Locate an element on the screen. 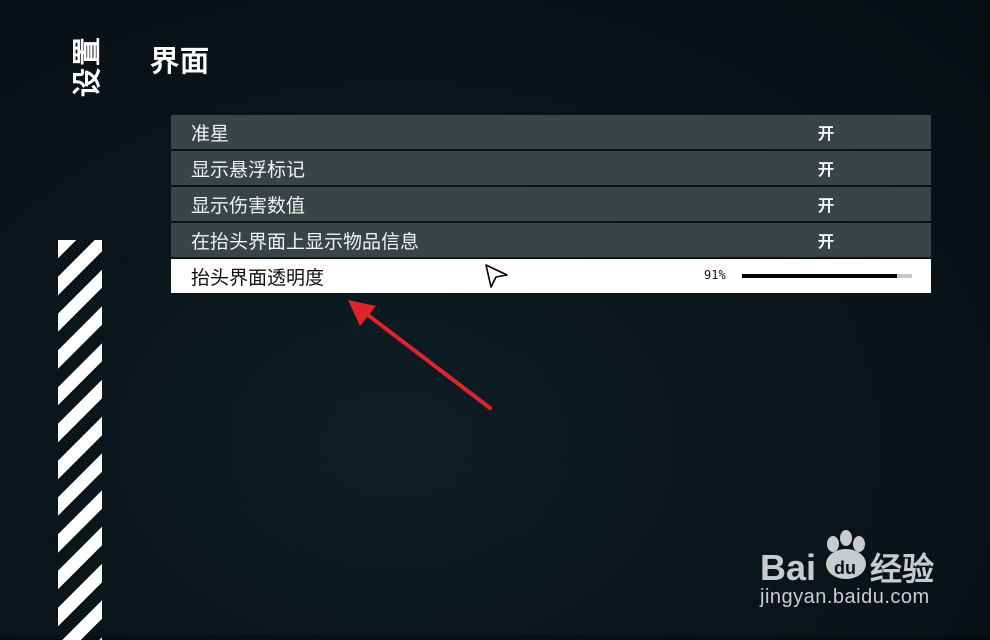  setting-label-hud-opacity: 抬头界面透明度 is located at coordinates (258, 277).